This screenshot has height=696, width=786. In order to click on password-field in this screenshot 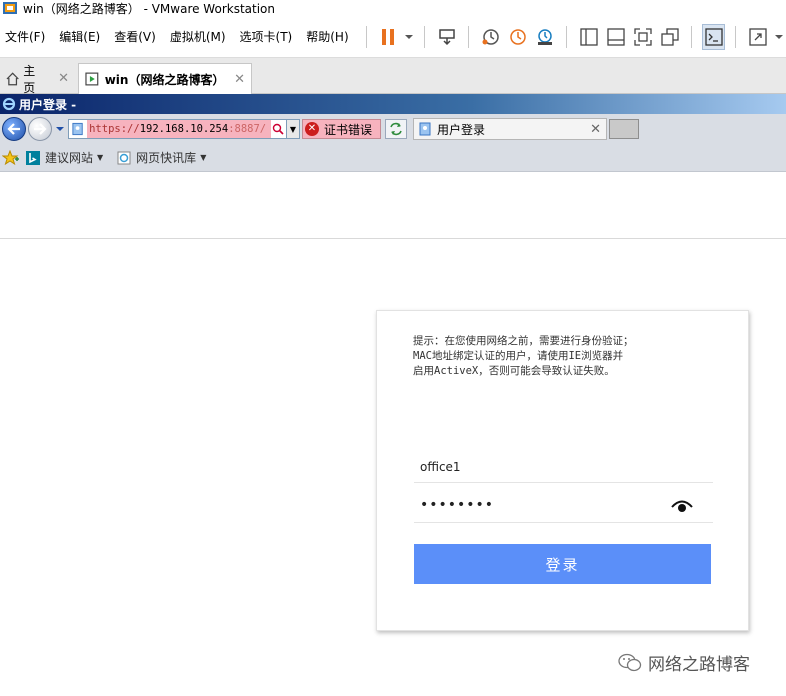, I will do `click(563, 506)`.